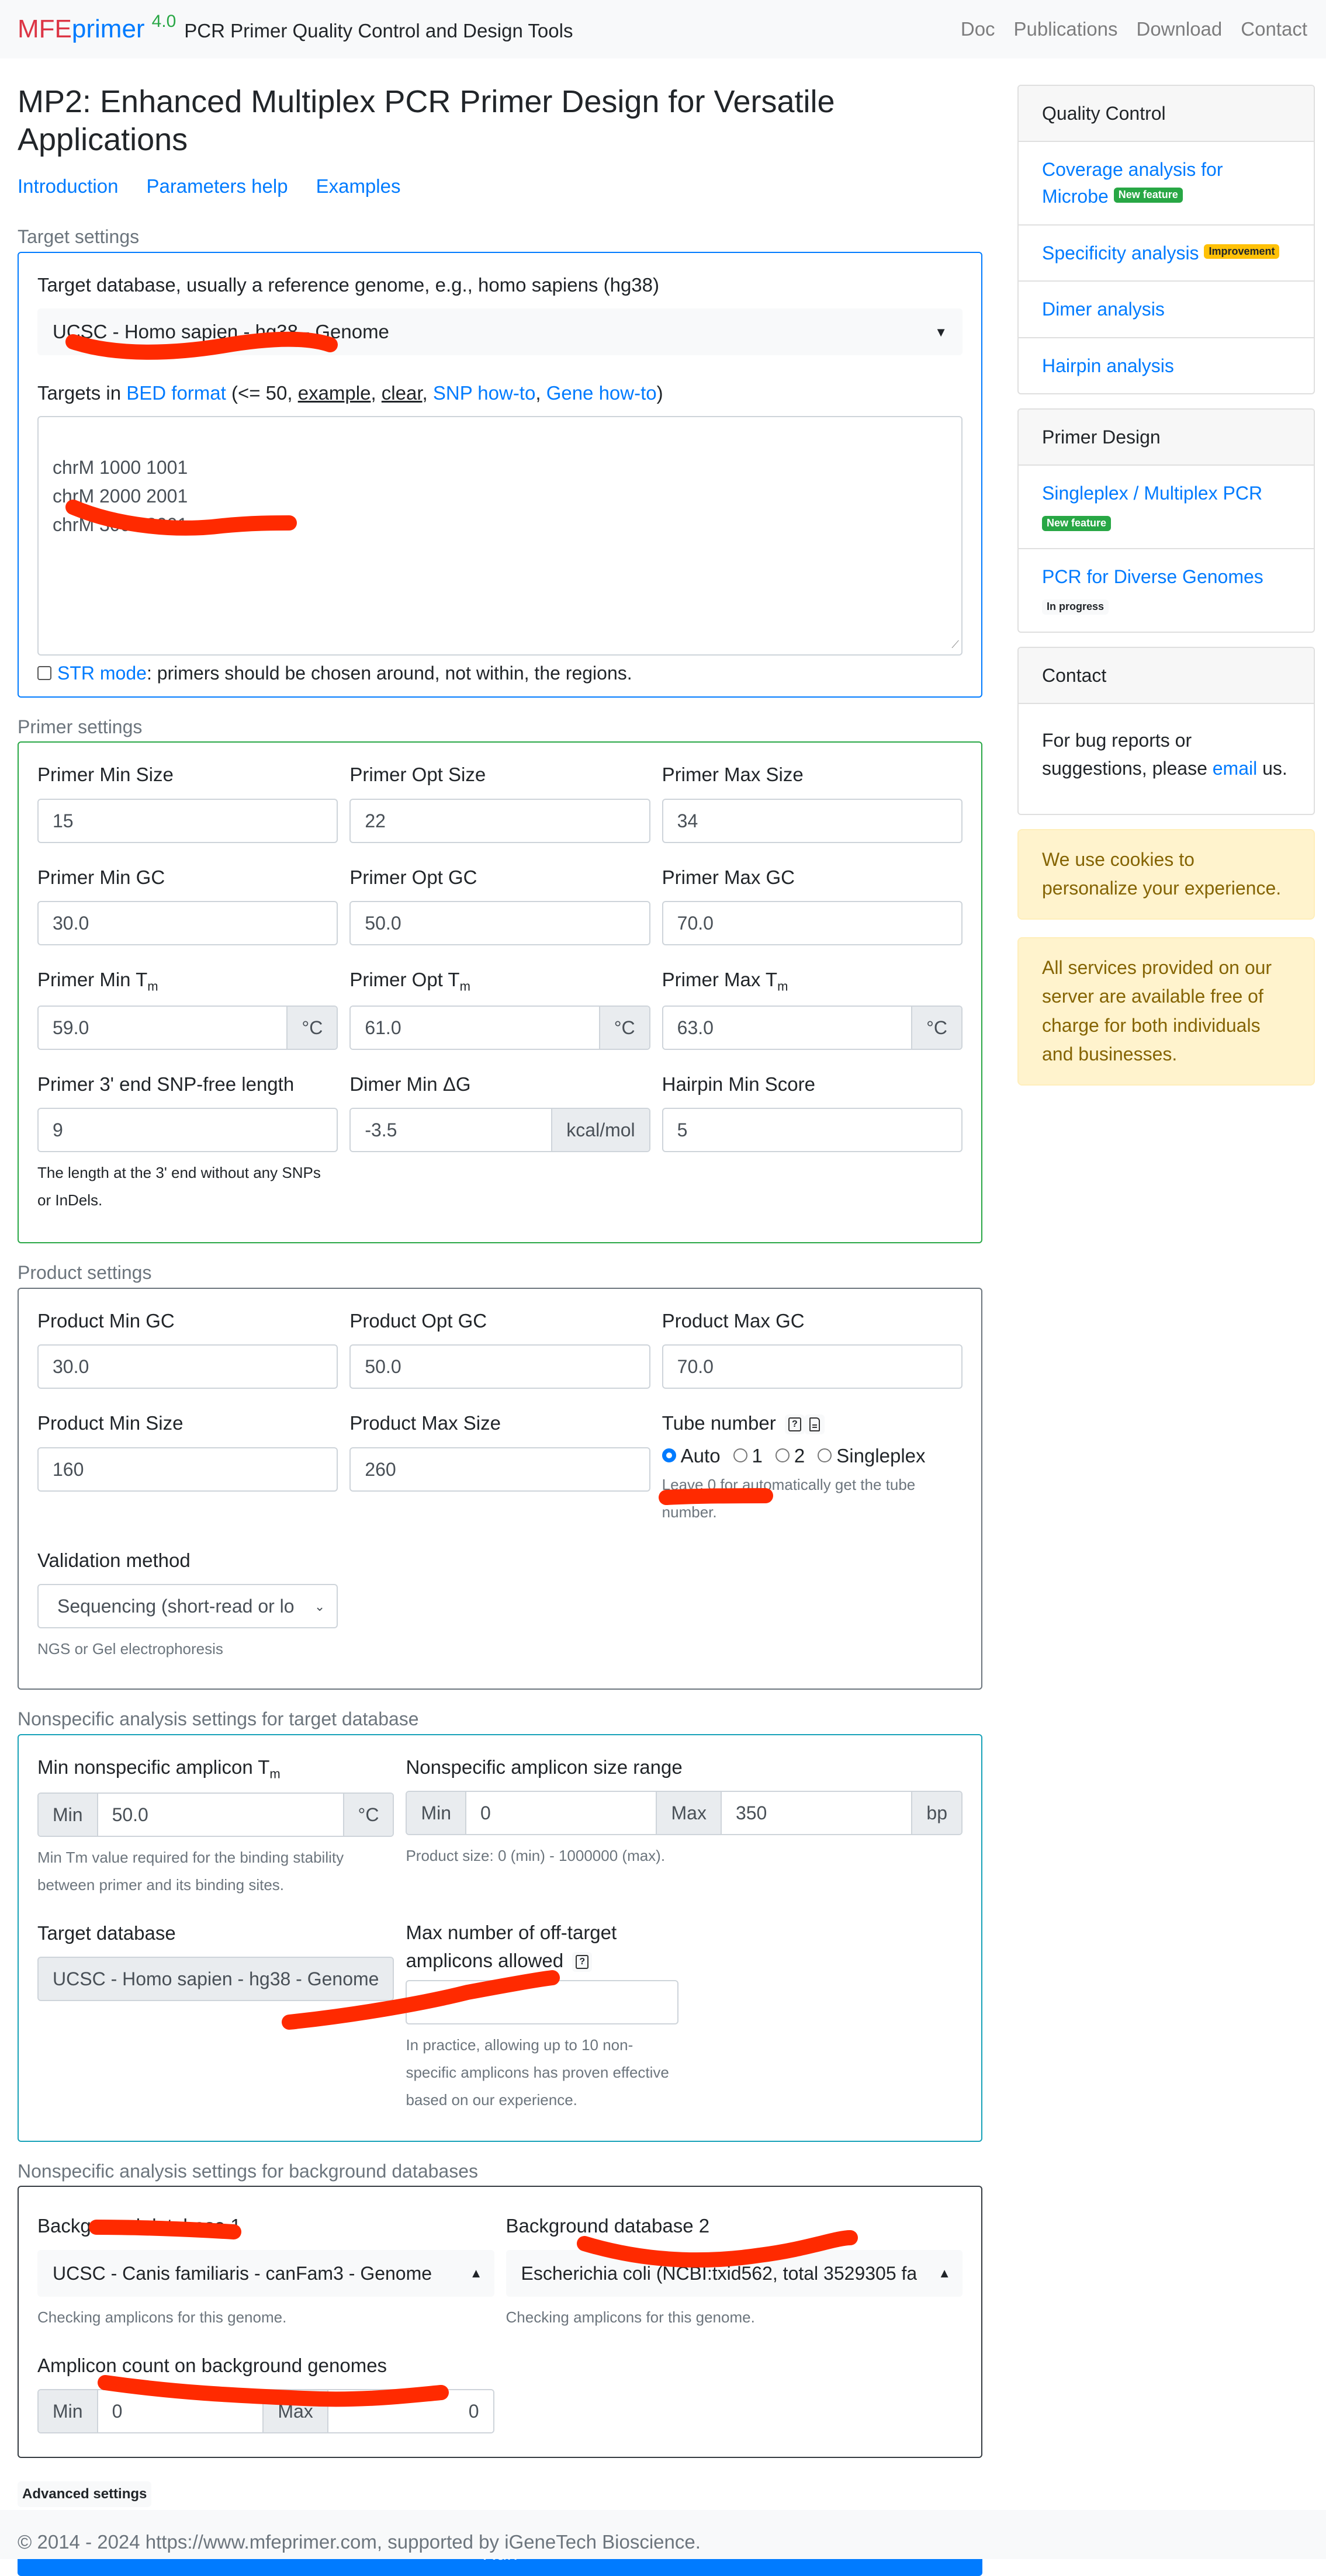  What do you see at coordinates (978, 29) in the screenshot?
I see `nav-doc: Doc` at bounding box center [978, 29].